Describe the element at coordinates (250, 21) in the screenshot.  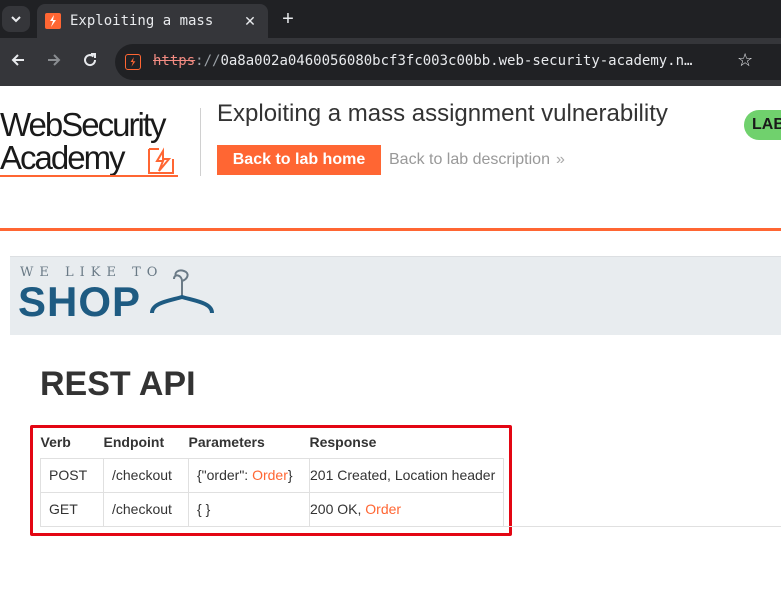
I see `close-tab-icon: ✕` at that location.